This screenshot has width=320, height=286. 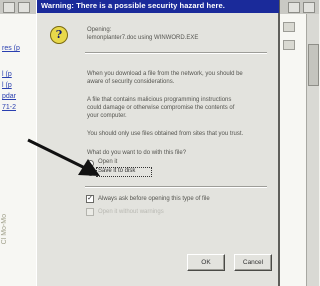 I want to click on page-vertical-text: Cl Mo-Mo, so click(x=4, y=229).